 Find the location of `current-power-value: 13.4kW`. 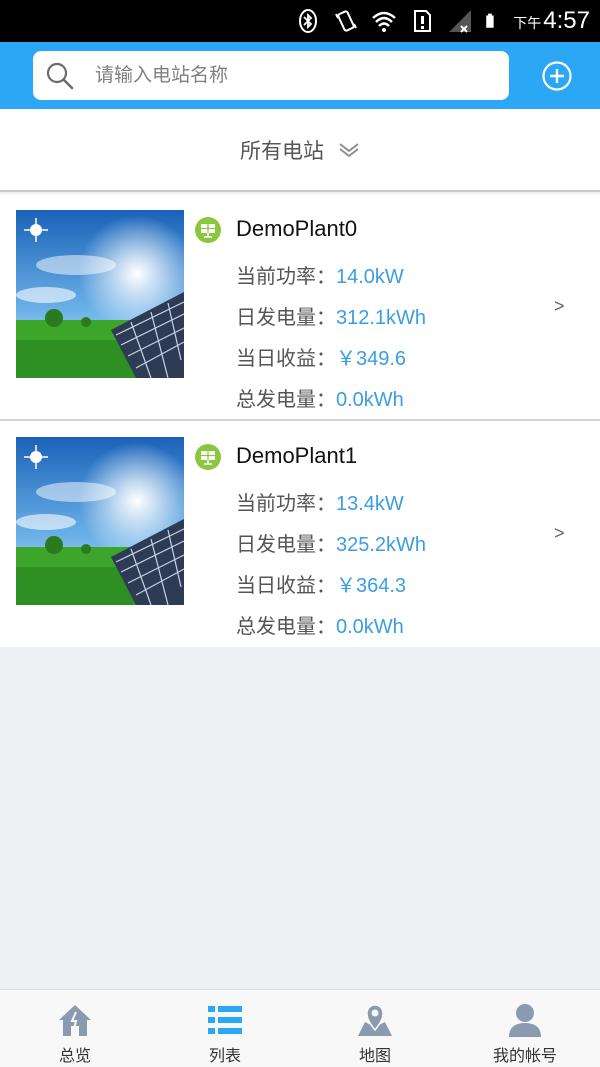

current-power-value: 13.4kW is located at coordinates (370, 504).